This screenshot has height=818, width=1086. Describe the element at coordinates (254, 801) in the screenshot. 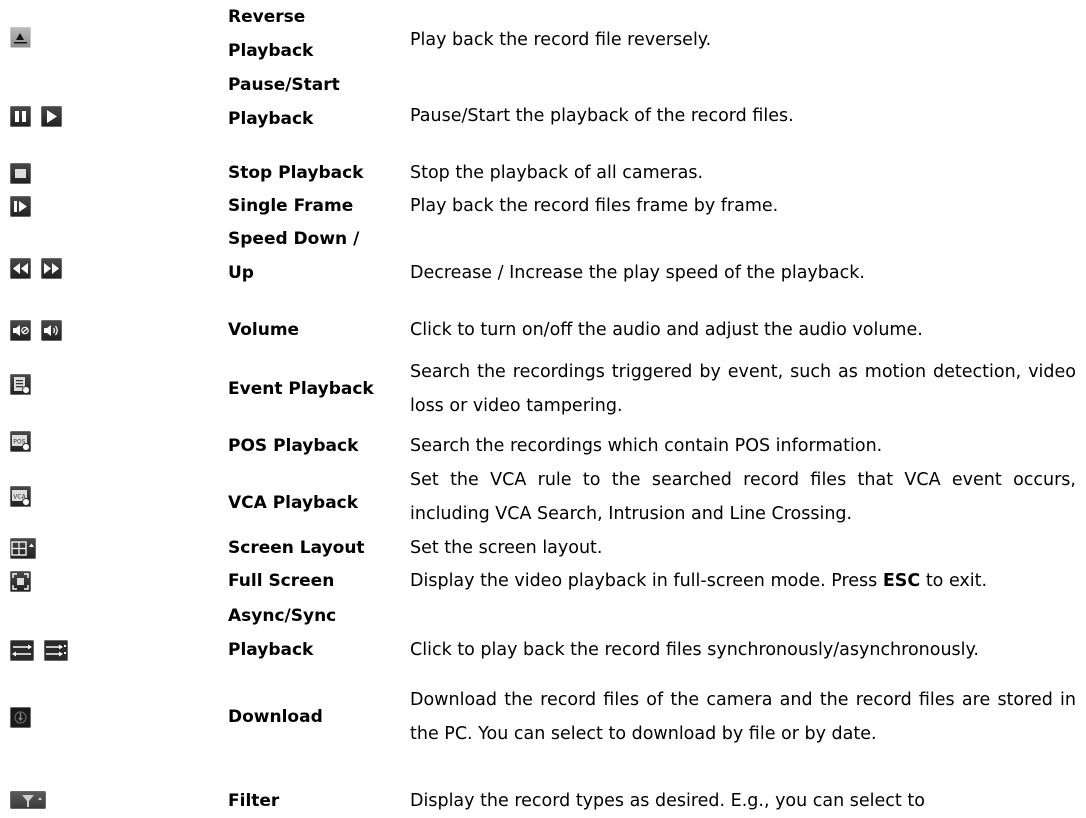

I see `feature-name: Filter` at that location.